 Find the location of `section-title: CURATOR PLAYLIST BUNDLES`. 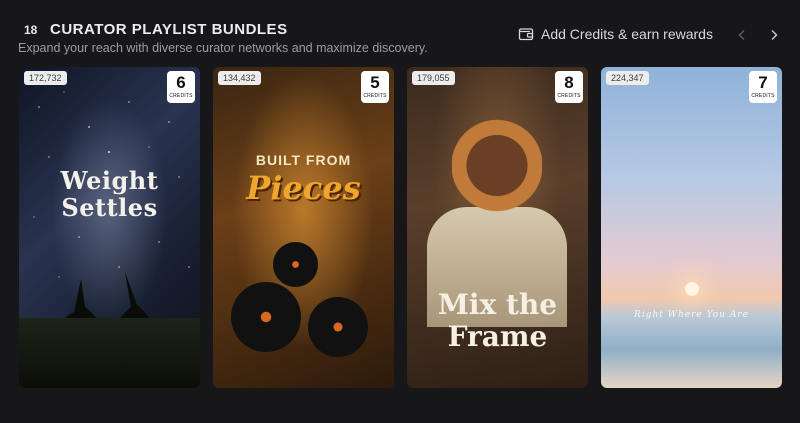

section-title: CURATOR PLAYLIST BUNDLES is located at coordinates (169, 29).